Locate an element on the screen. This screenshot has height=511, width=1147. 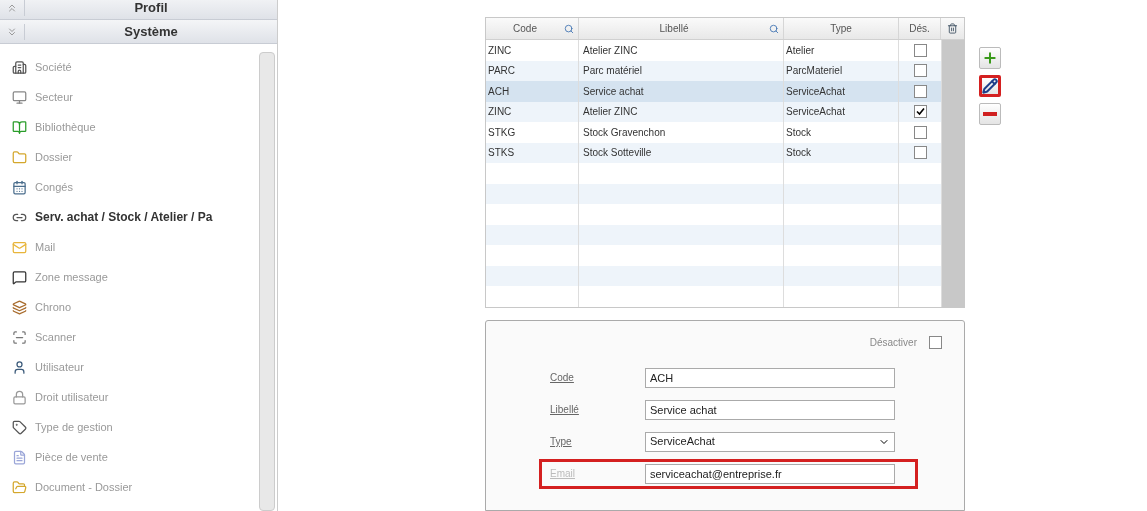
table-cell: Atelier is located at coordinates (841, 50).